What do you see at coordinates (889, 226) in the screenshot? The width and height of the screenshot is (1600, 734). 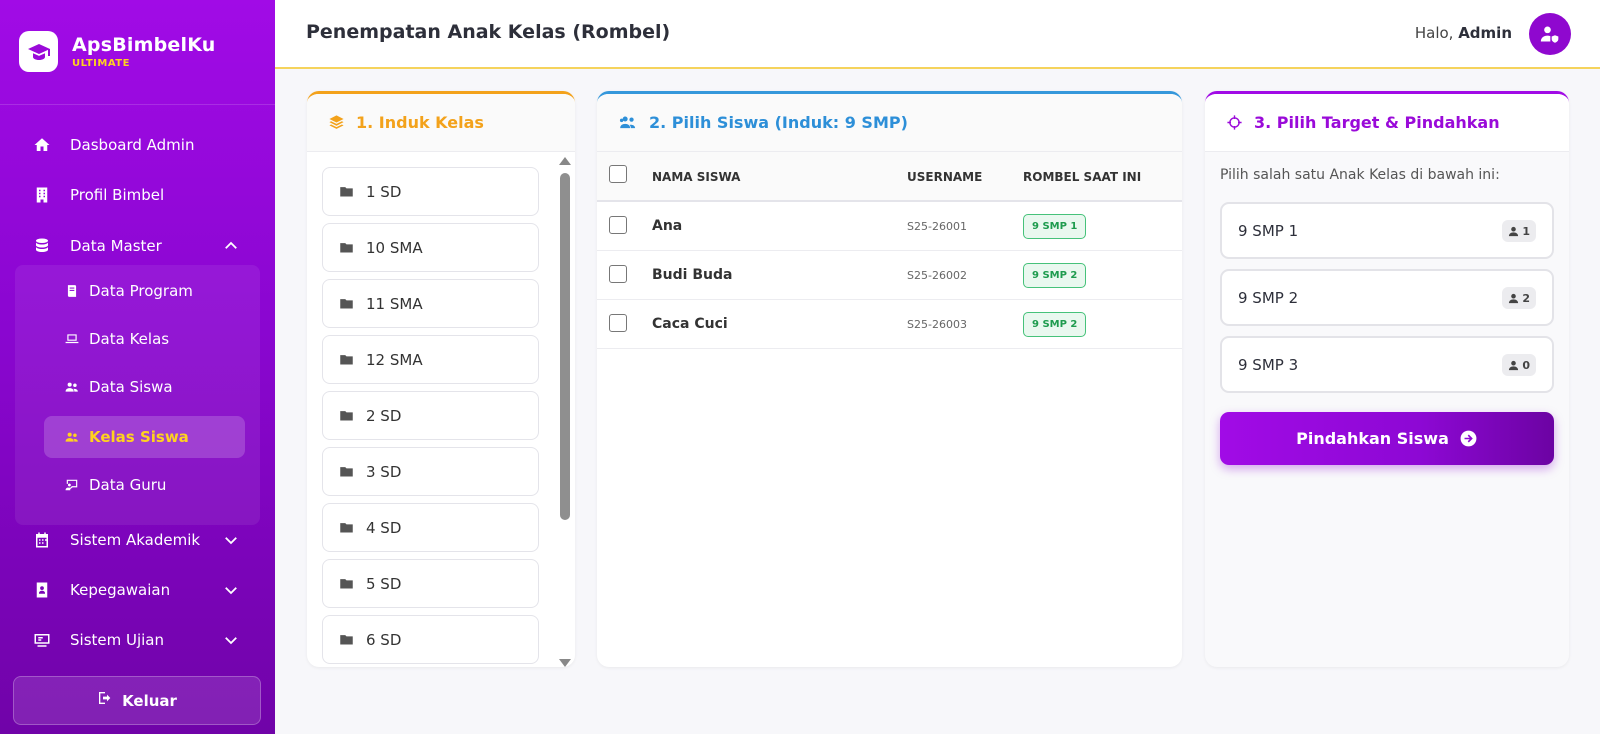 I see `table-row: Ana S25-26001 9 SMP 1` at bounding box center [889, 226].